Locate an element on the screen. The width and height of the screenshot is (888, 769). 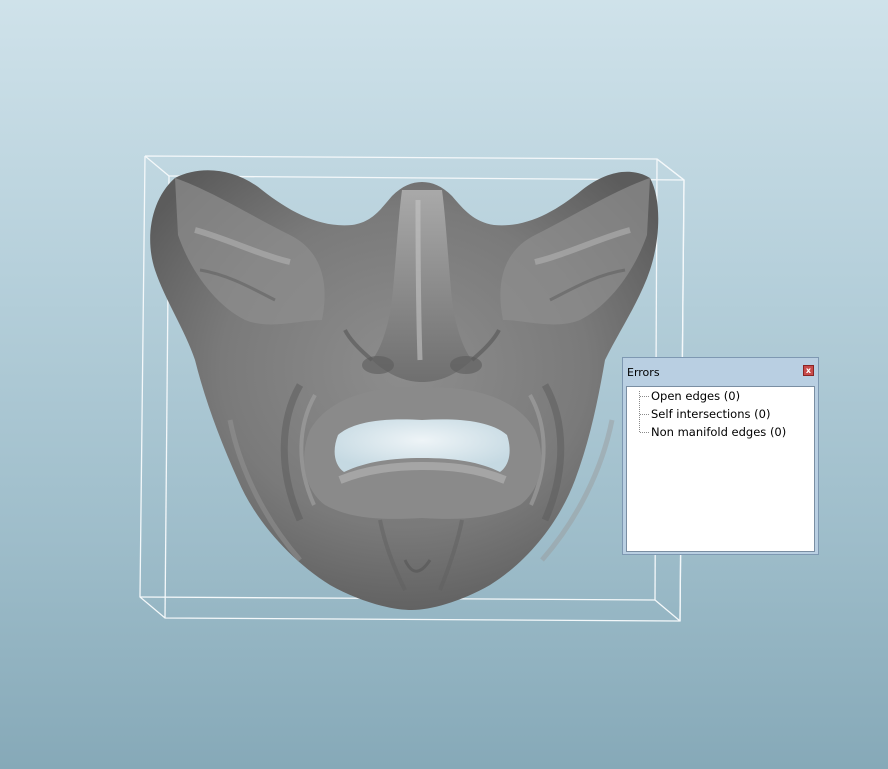
tree-item-label: Self intersections (0) is located at coordinates (711, 414).